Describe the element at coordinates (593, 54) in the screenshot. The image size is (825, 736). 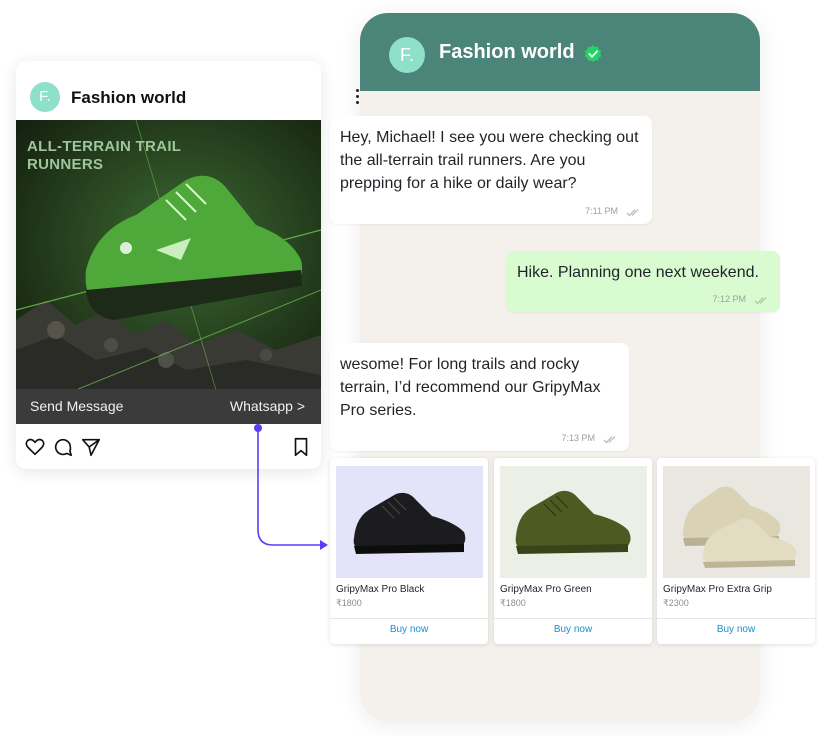
I see `verified-badge-icon` at that location.